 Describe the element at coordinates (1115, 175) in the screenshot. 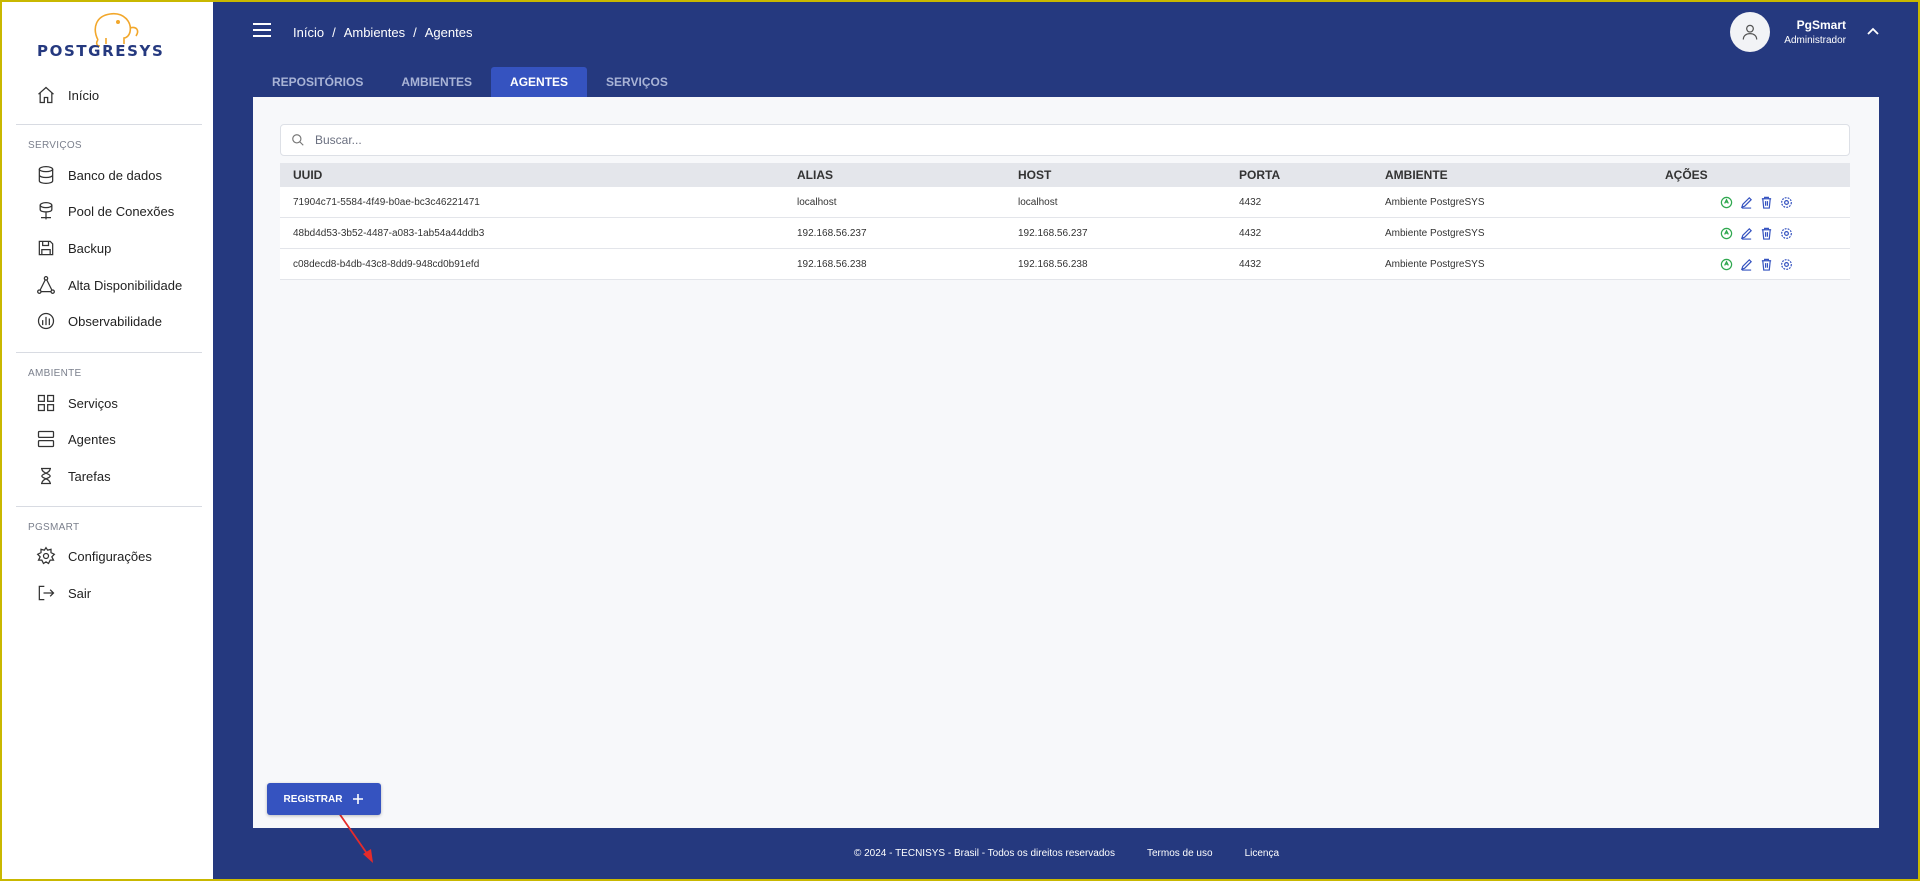

I see `column-header-host: HOST` at that location.